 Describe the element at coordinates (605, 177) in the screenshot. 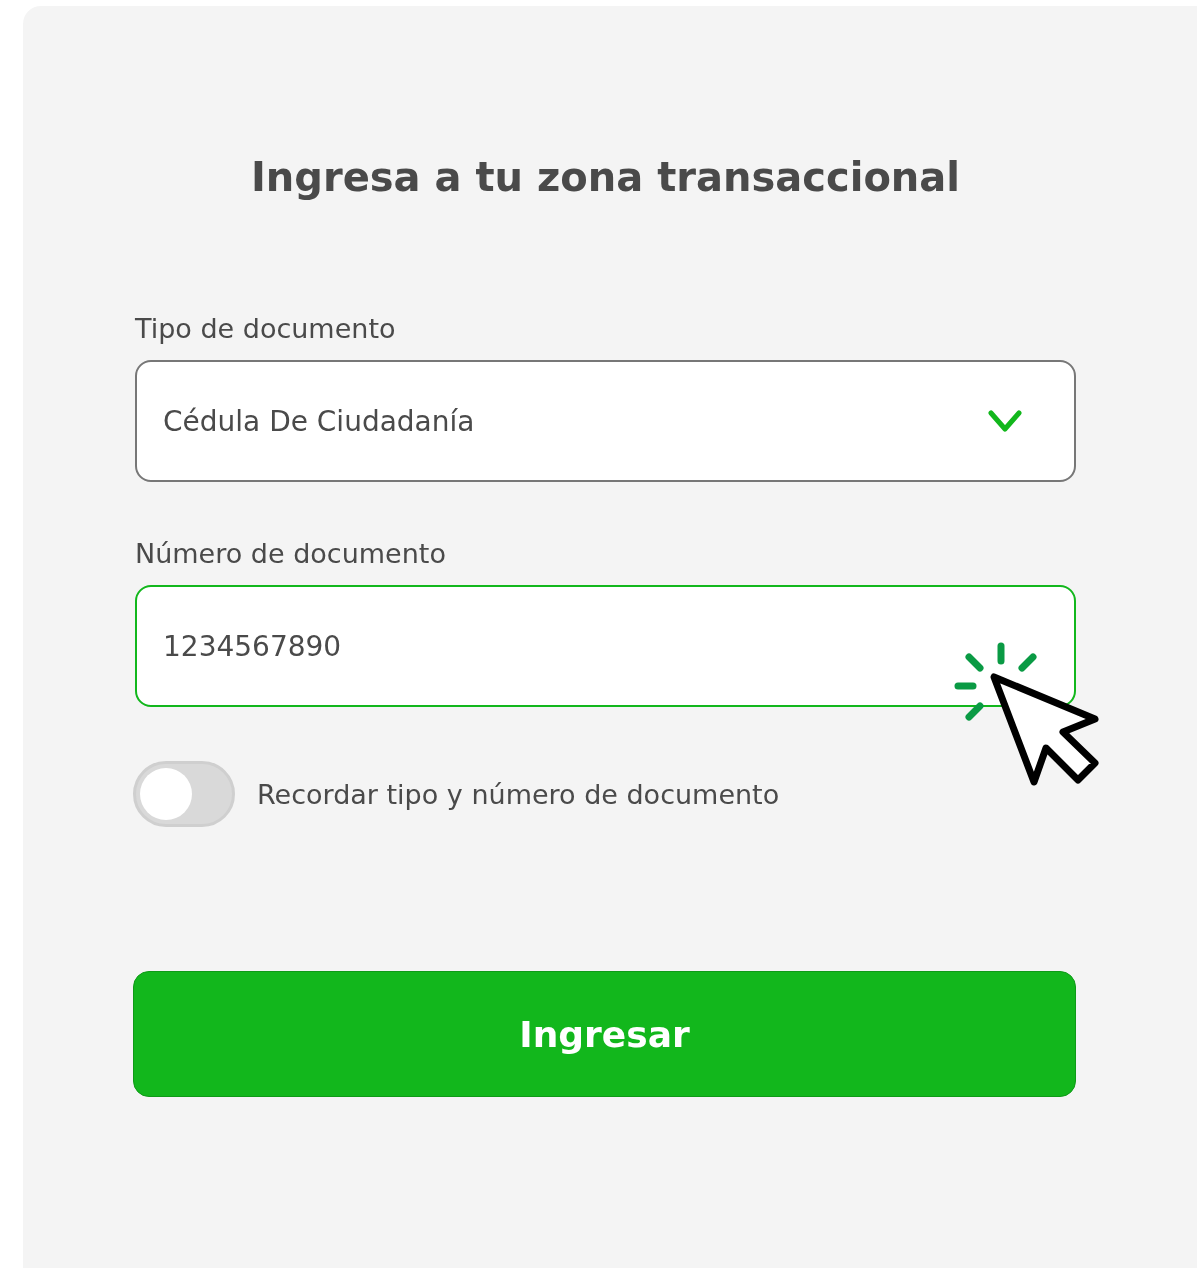

I see `page-title: Ingresa a tu zona transaccional` at that location.